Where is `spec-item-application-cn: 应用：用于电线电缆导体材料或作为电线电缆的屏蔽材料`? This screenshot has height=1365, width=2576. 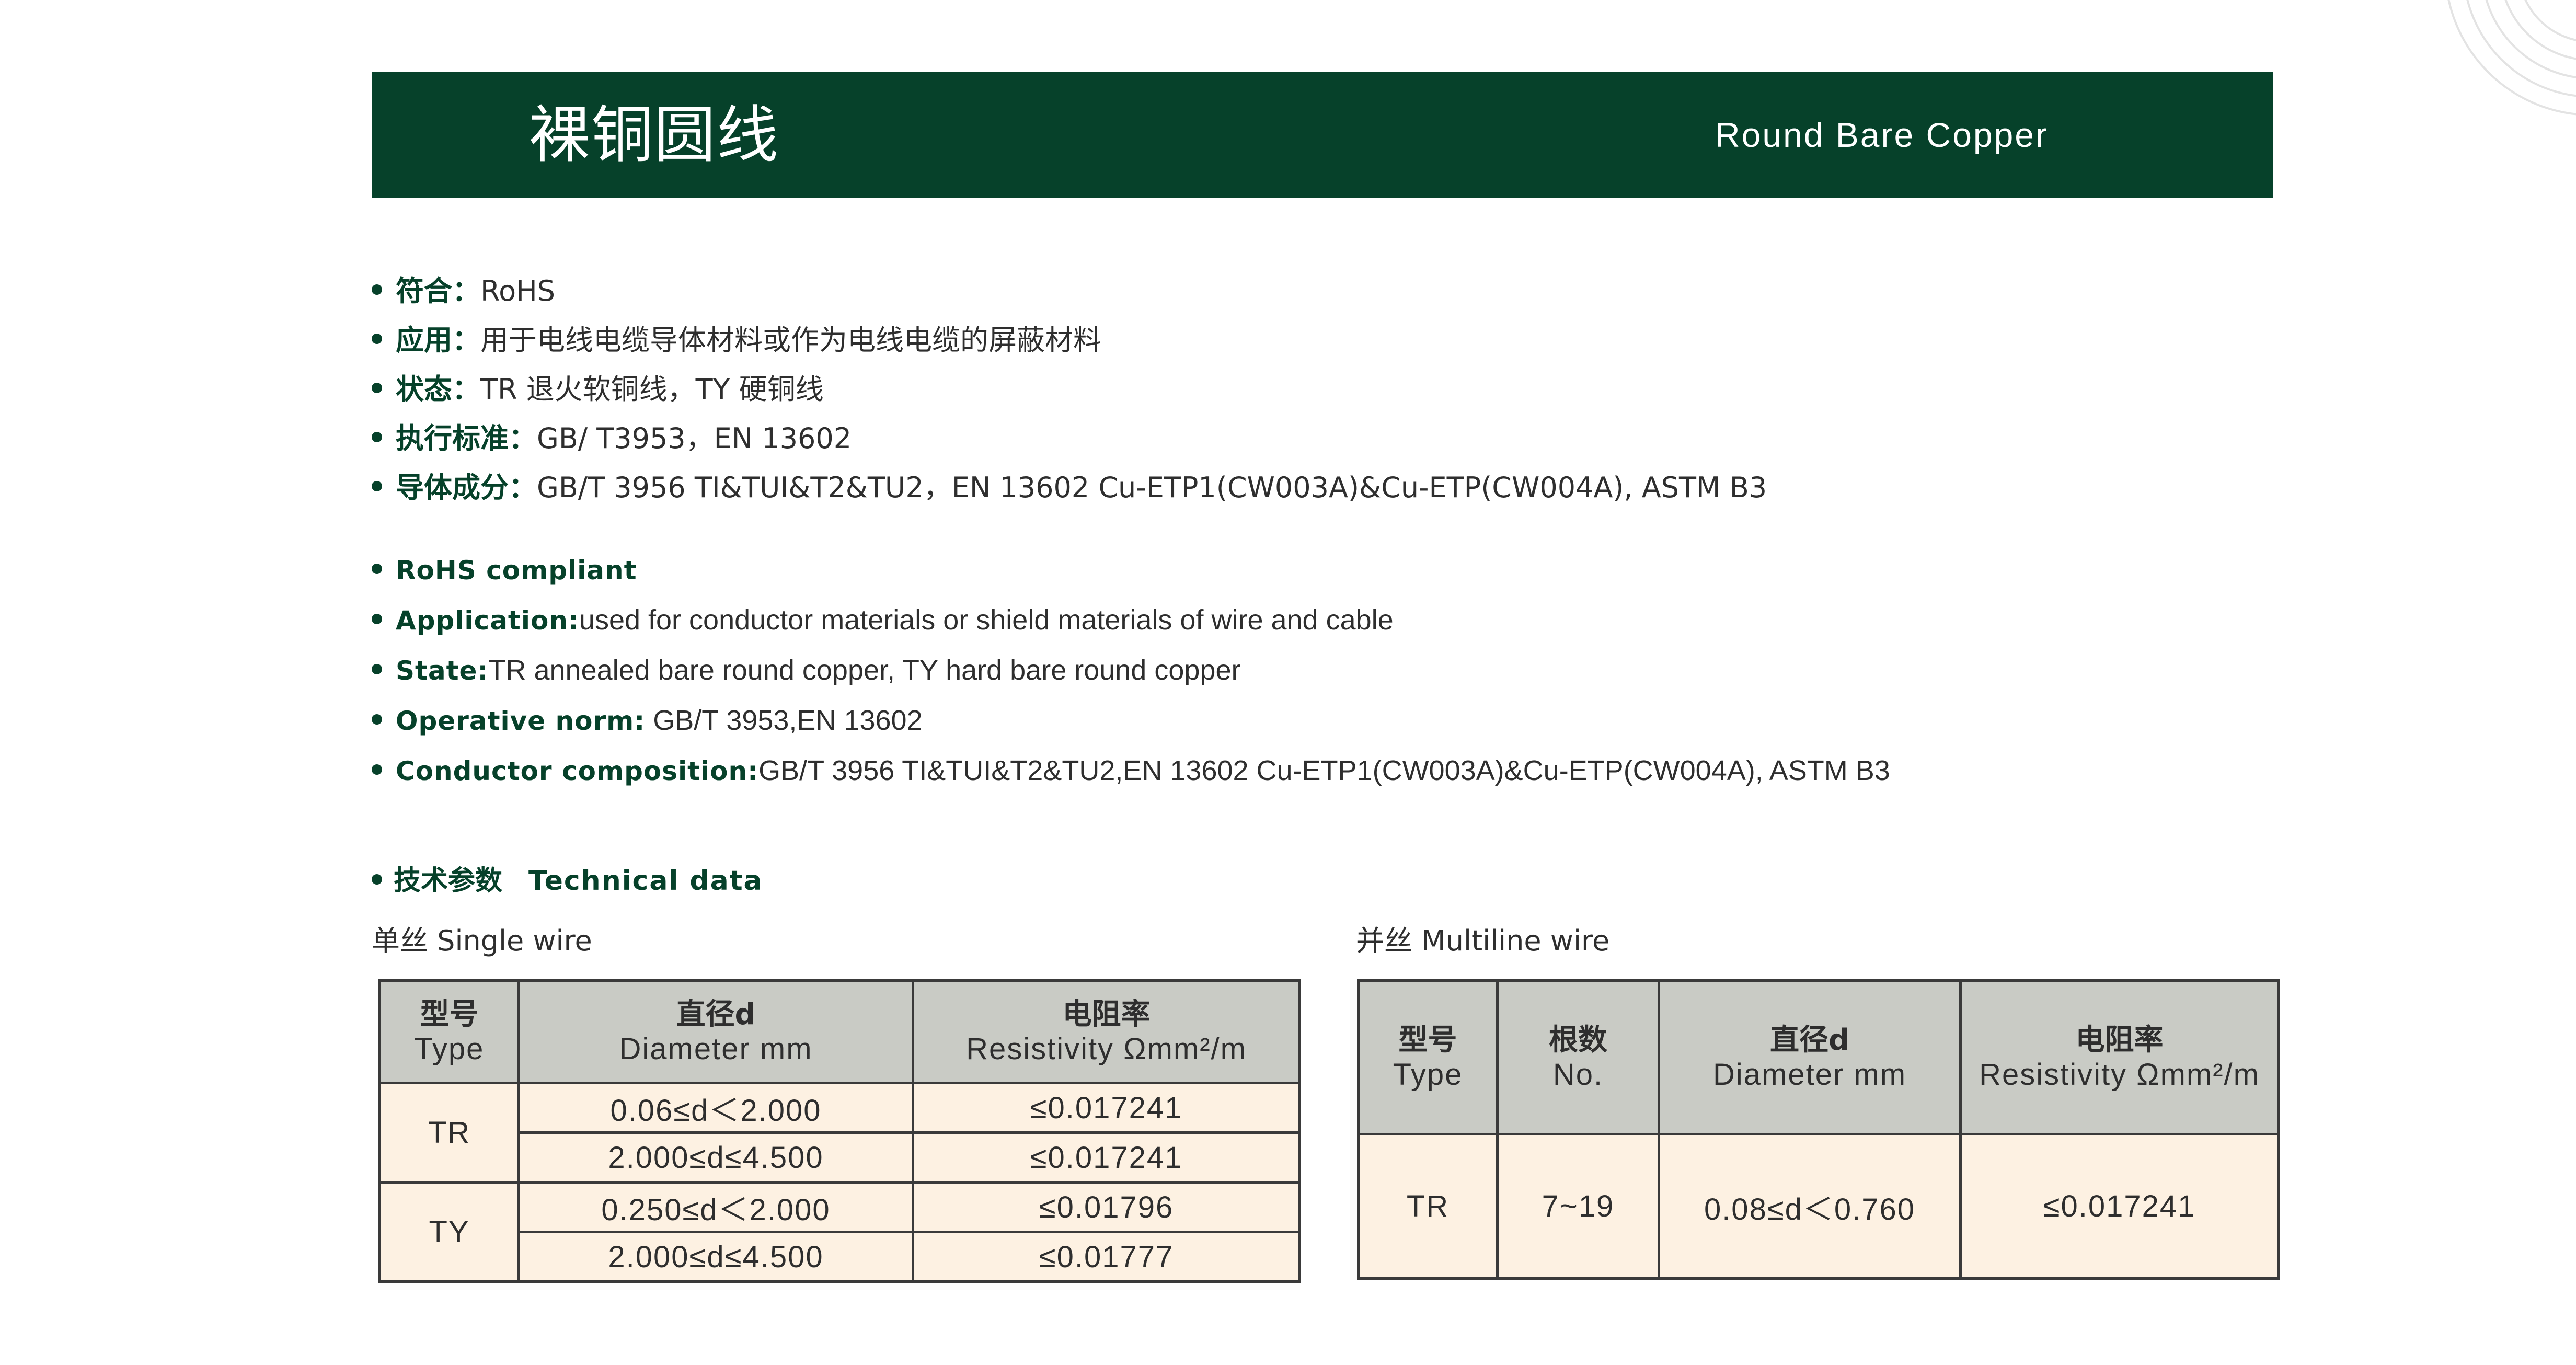
spec-item-application-cn: 应用：用于电线电缆导体材料或作为电线电缆的屏蔽材料 is located at coordinates (1069, 341).